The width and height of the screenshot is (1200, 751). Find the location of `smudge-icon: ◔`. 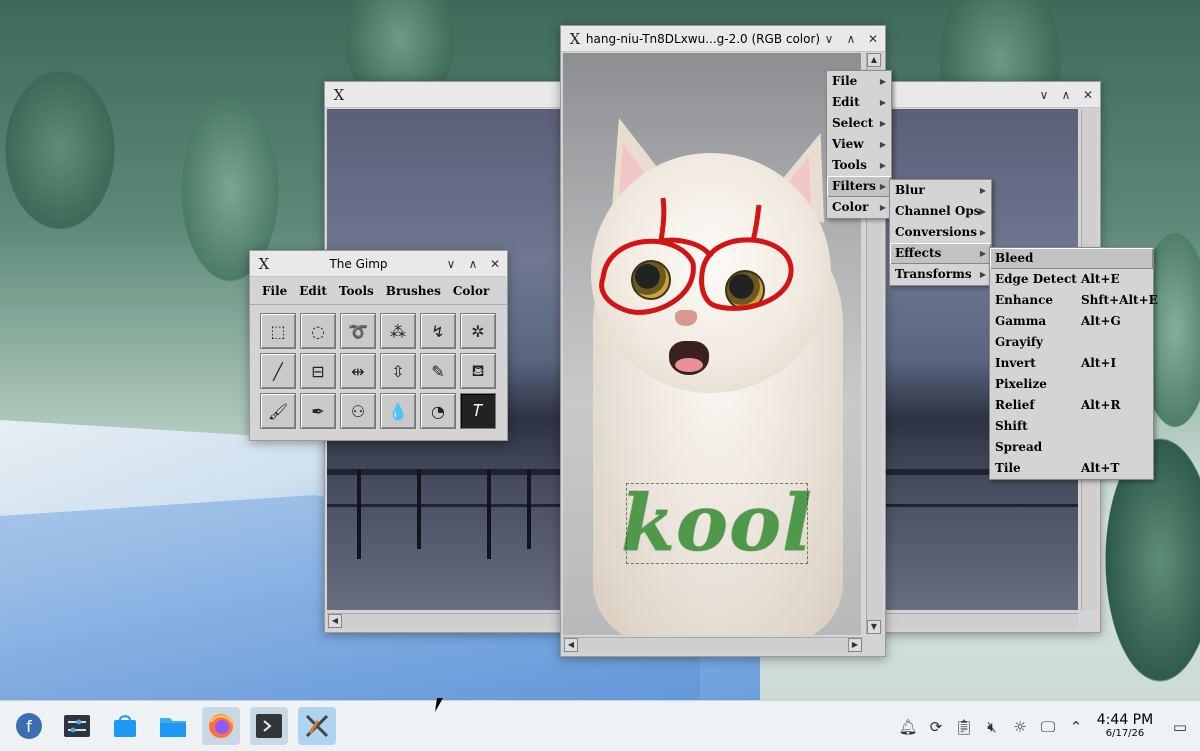

smudge-icon: ◔ is located at coordinates (438, 411).